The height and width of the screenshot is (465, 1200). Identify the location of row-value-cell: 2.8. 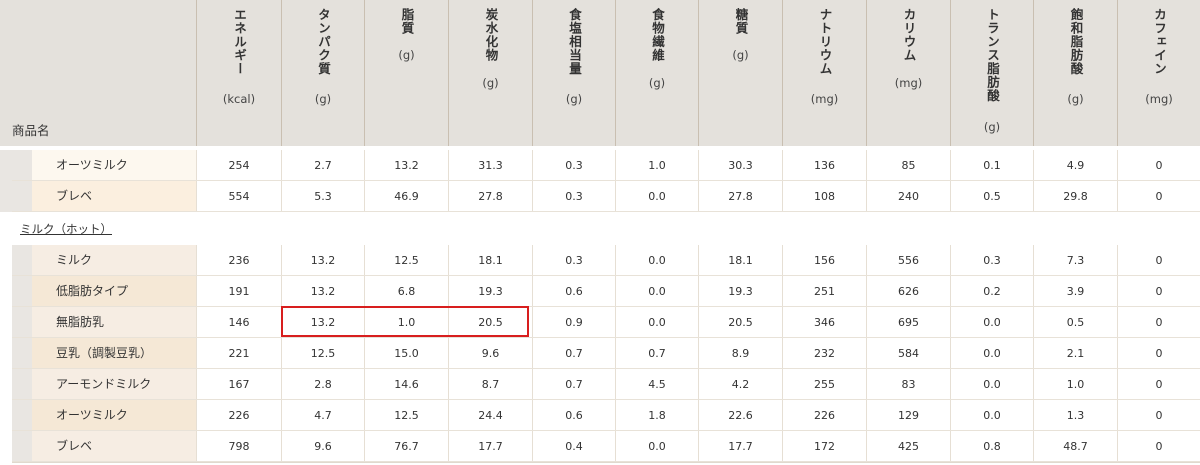
(322, 384).